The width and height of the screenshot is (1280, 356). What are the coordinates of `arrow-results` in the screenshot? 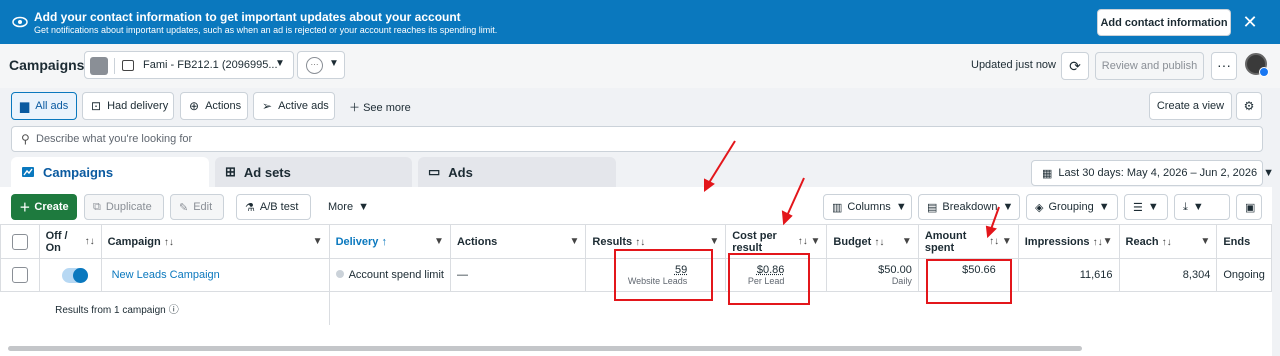 It's located at (721, 163).